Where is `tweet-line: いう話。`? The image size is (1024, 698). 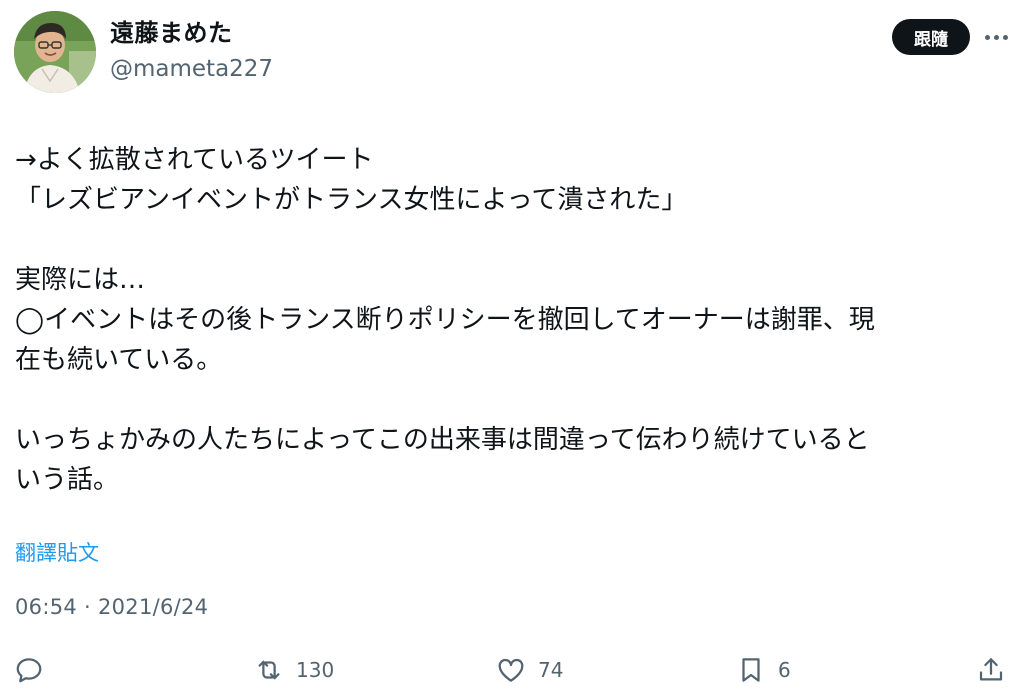 tweet-line: いう話。 is located at coordinates (67, 480).